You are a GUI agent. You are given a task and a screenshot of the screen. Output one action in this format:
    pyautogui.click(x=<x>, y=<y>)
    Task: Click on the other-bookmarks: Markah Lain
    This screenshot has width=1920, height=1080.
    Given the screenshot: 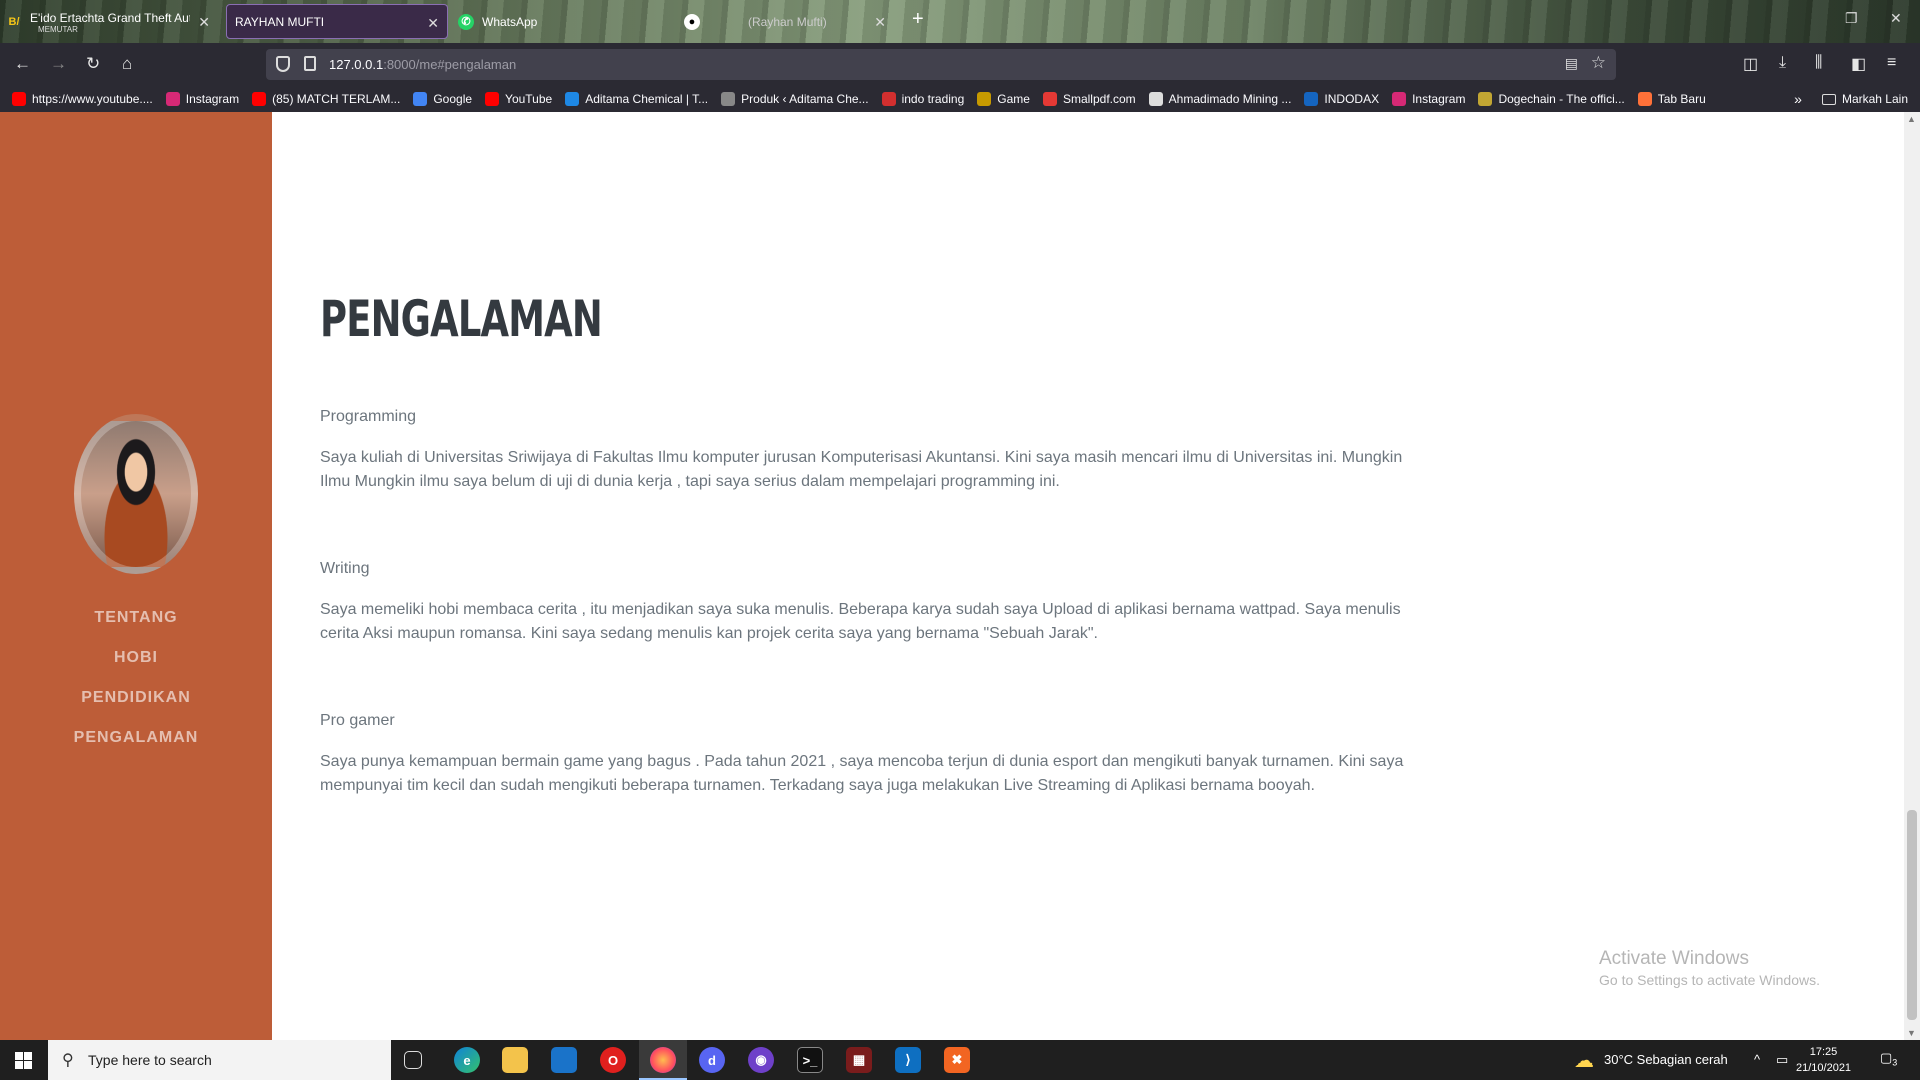 What is the action you would take?
    pyautogui.click(x=1875, y=99)
    